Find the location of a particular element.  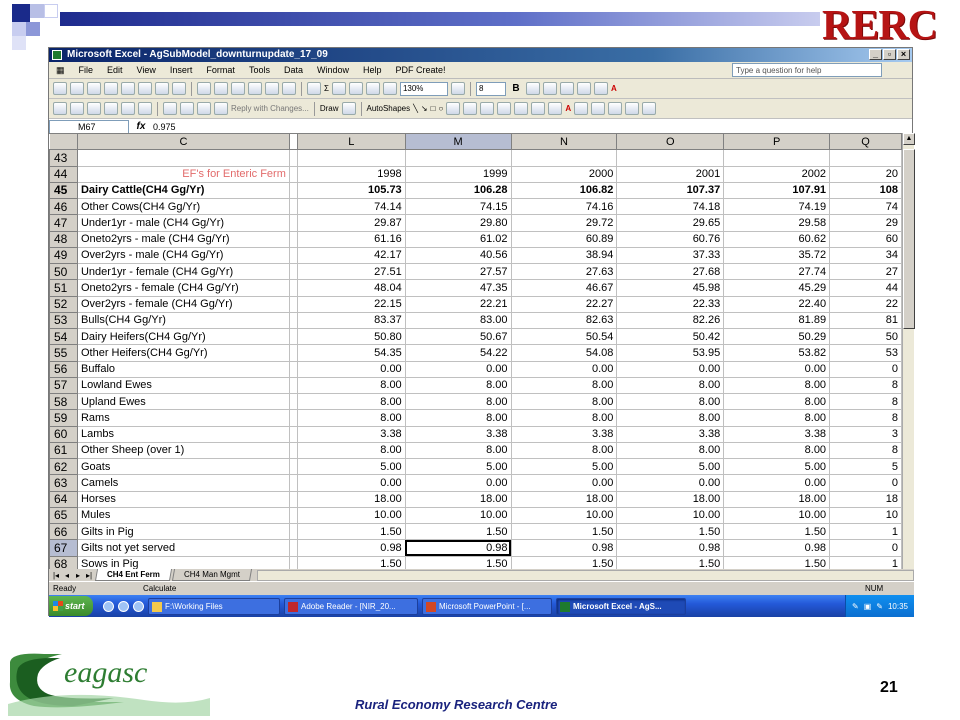

data-cell: 5 is located at coordinates (865, 466).